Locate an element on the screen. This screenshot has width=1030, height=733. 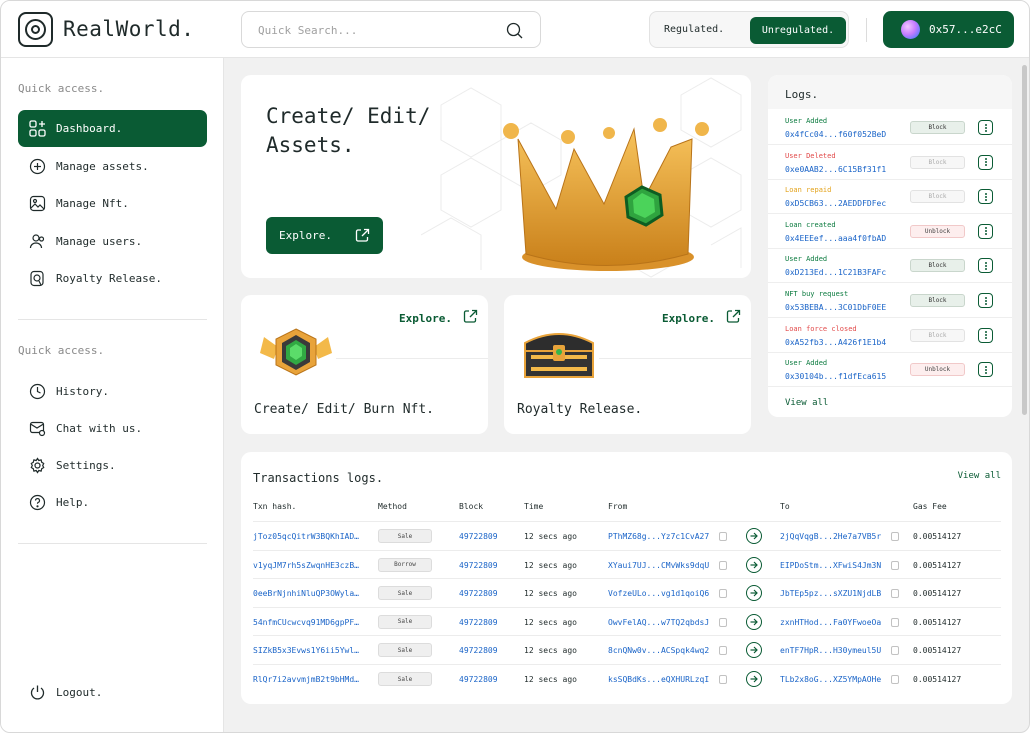
treasure-chest-illustration is located at coordinates (559, 355).